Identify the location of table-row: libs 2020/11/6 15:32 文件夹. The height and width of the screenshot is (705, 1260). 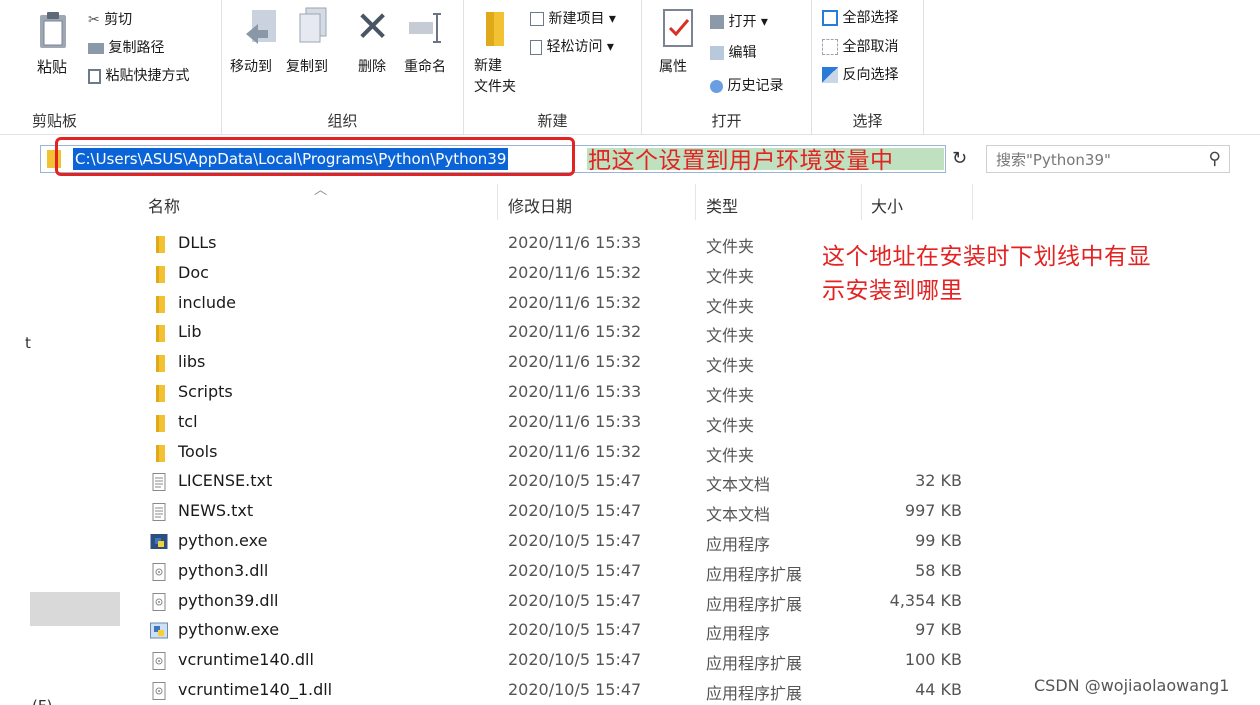
(555, 363).